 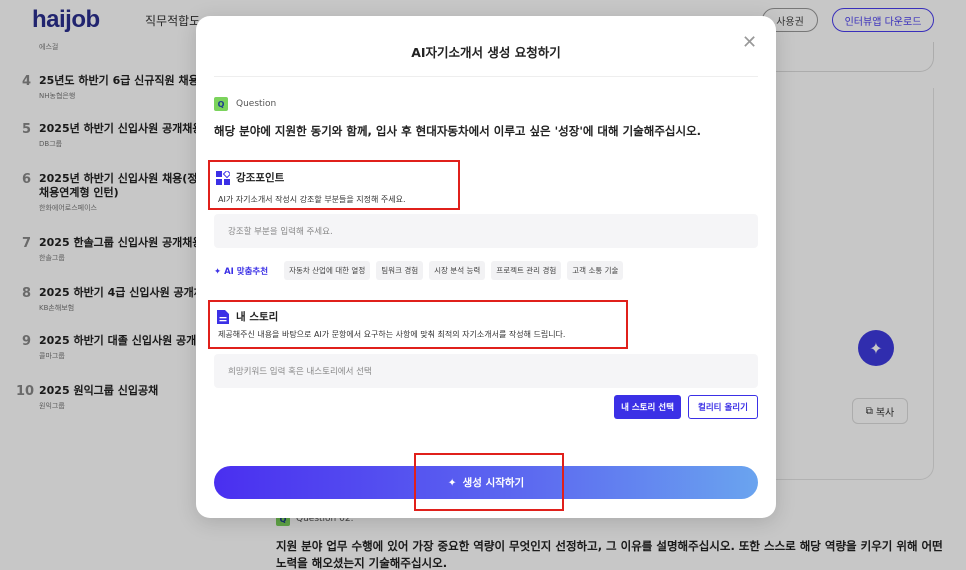 I want to click on question-badge: Q, so click(x=221, y=104).